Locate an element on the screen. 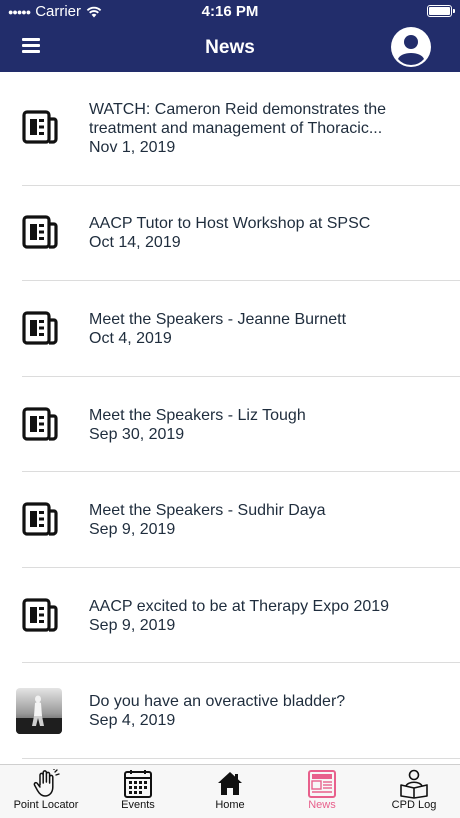 Image resolution: width=460 pixels, height=818 pixels. news-date: Nov 1, 2019 is located at coordinates (132, 147).